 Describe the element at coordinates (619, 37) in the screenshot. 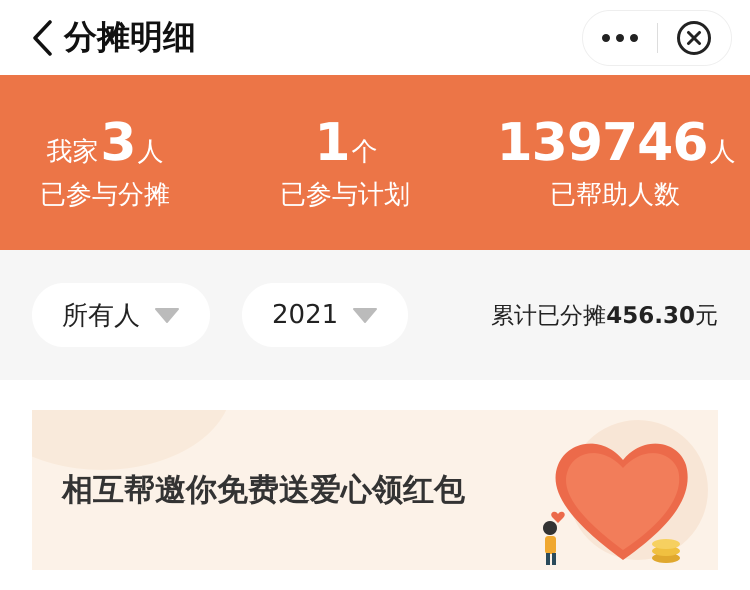

I see `more-icon` at that location.